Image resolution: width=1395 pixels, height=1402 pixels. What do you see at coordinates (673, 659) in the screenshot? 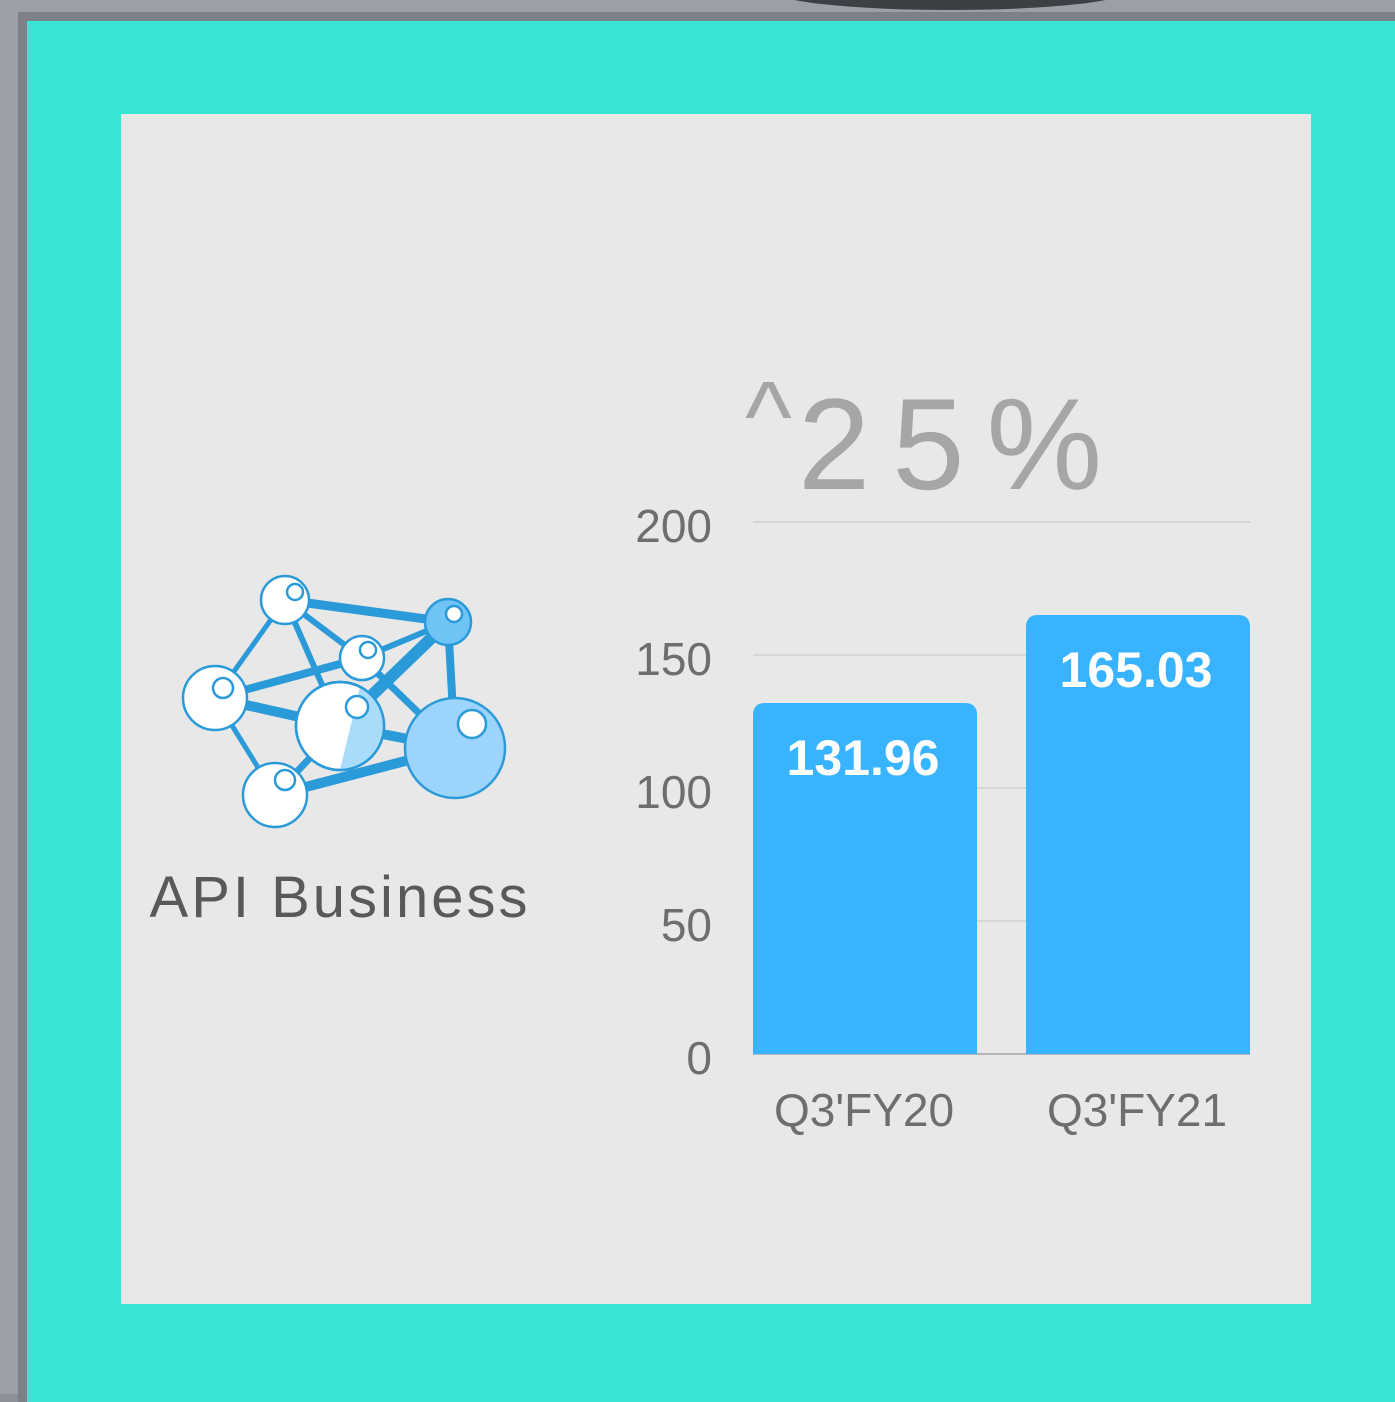
I see `y-tick-label: 150` at bounding box center [673, 659].